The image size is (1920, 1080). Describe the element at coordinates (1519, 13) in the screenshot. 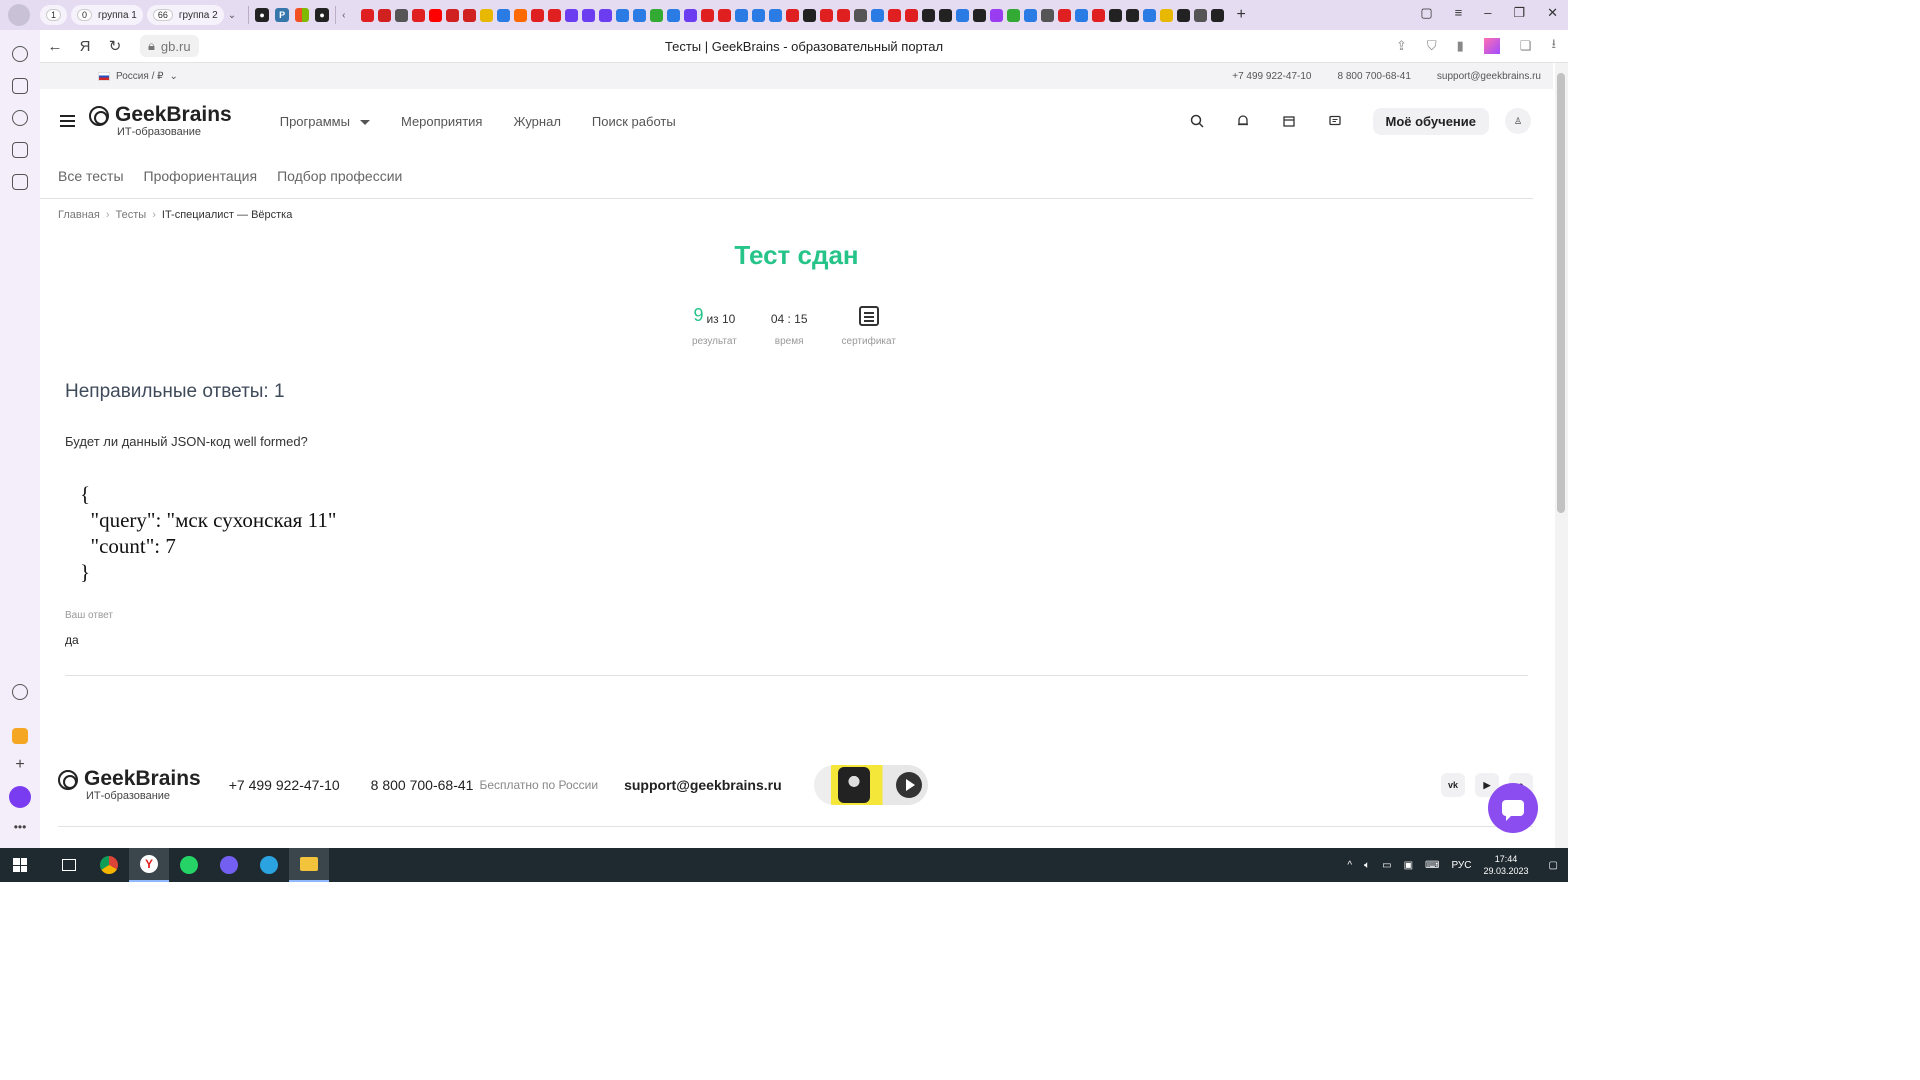

I see `restore-icon: ❐` at that location.